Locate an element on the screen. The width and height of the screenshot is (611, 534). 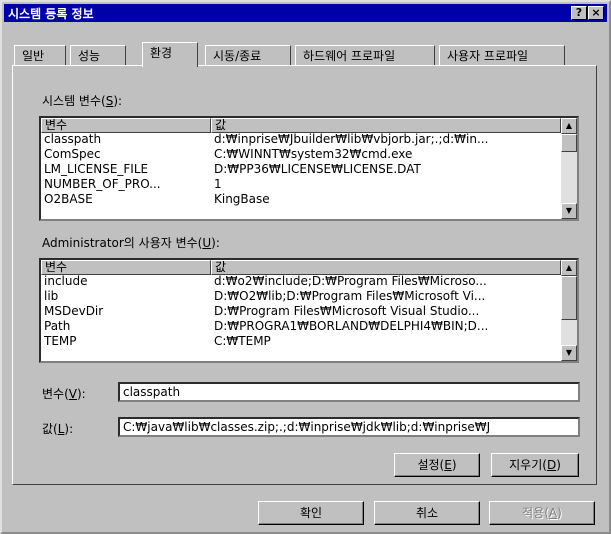
tab-general: 일반 is located at coordinates (40, 55).